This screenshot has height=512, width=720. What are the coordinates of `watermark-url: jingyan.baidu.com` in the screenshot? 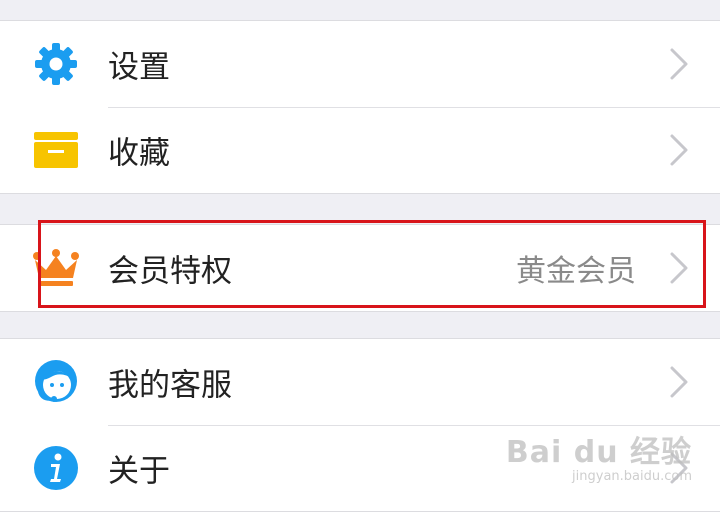 It's located at (632, 476).